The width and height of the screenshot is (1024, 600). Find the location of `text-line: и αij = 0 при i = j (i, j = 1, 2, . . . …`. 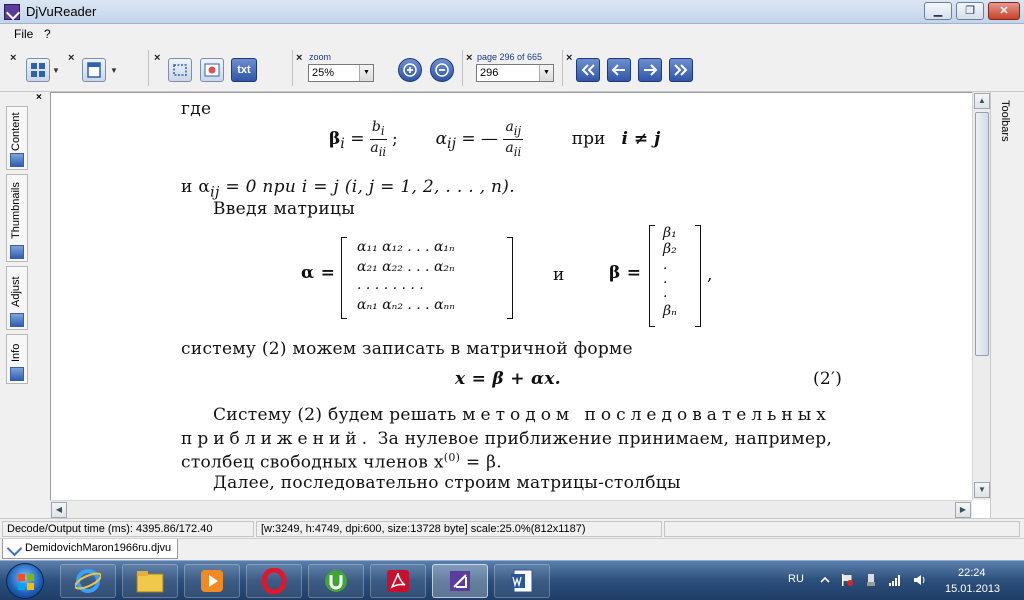

text-line: и αij = 0 при i = j (i, j = 1, 2, . . . … is located at coordinates (348, 188).